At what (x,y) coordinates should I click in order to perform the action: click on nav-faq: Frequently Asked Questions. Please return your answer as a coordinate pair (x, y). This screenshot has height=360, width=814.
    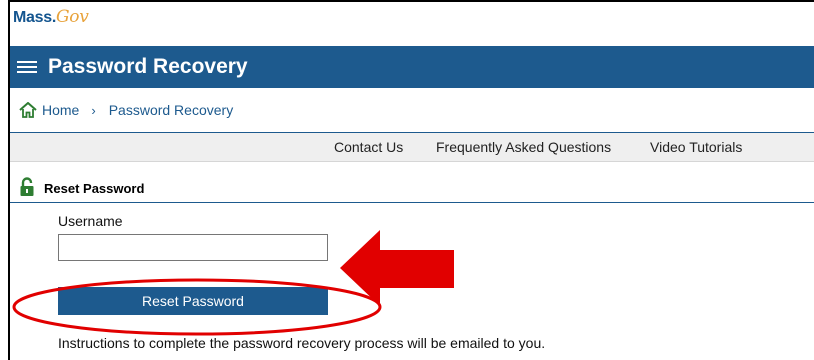
    Looking at the image, I should click on (523, 147).